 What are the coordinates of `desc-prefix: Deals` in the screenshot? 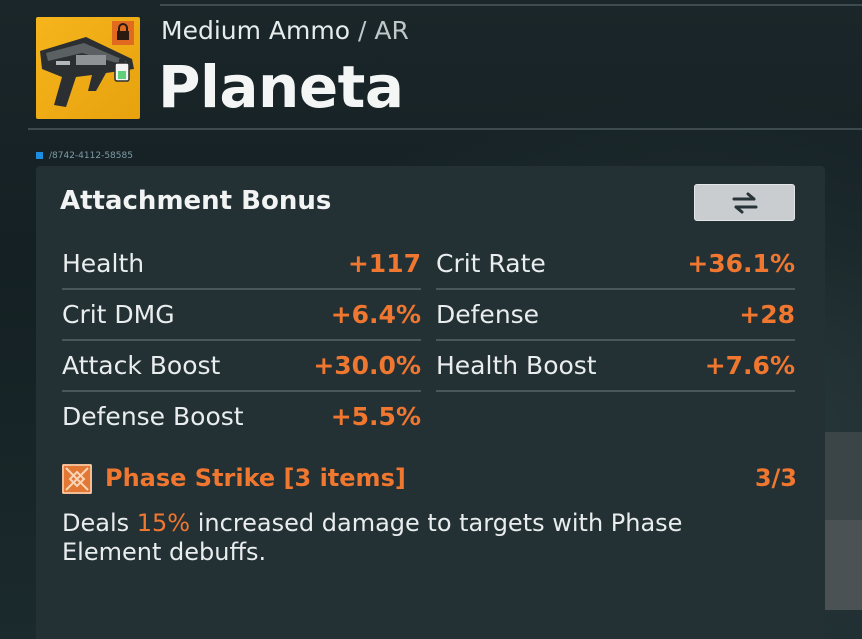 It's located at (99, 523).